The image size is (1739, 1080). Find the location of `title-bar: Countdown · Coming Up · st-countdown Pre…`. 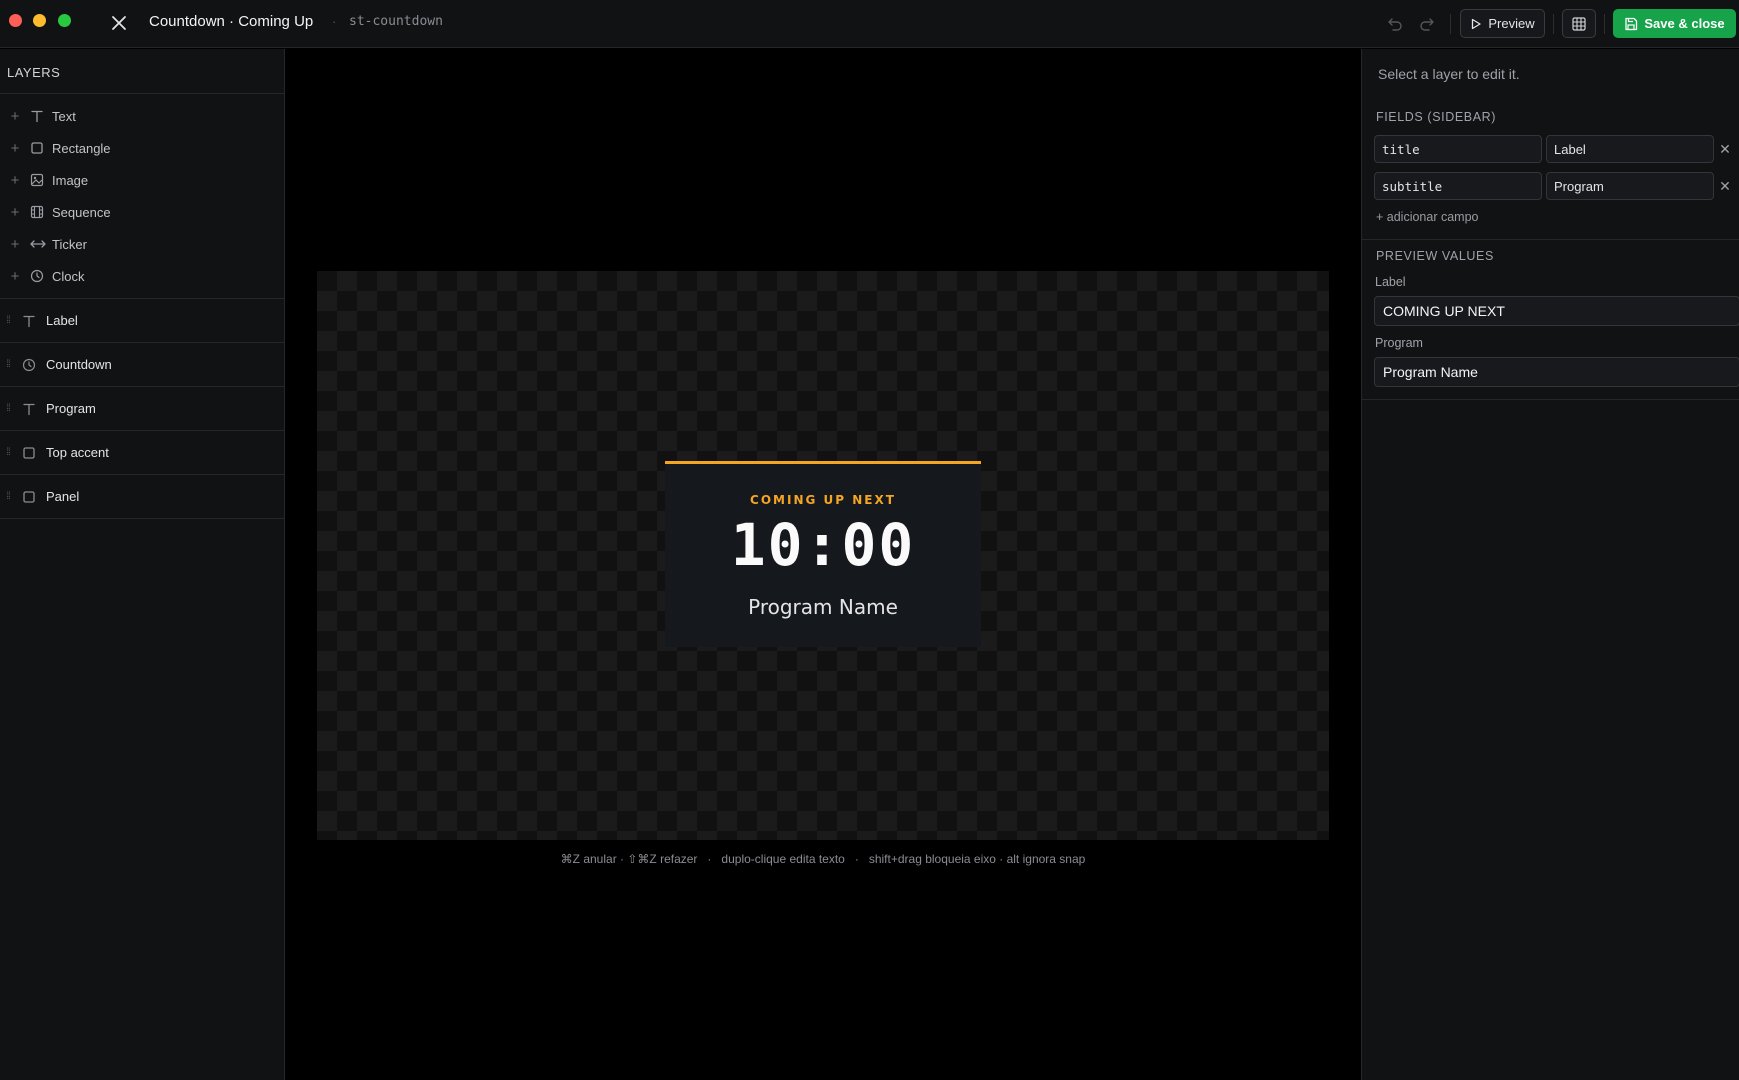

title-bar: Countdown · Coming Up · st-countdown Pre… is located at coordinates (869, 24).